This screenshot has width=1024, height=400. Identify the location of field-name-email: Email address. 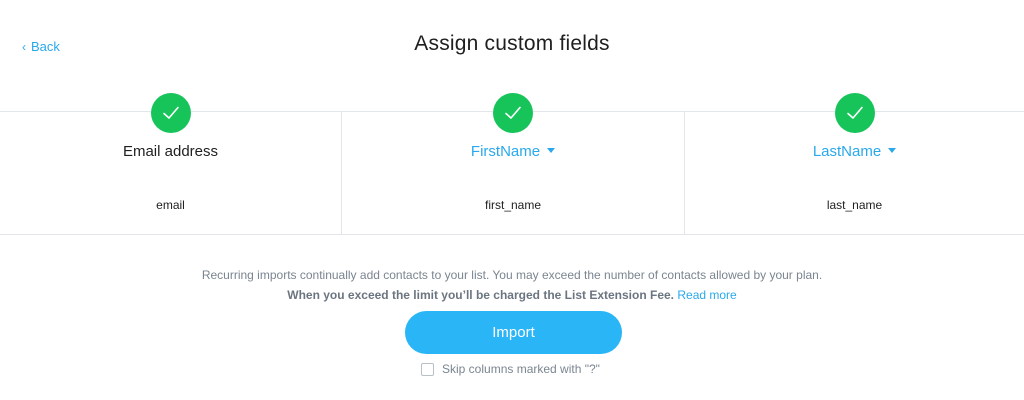
(170, 151).